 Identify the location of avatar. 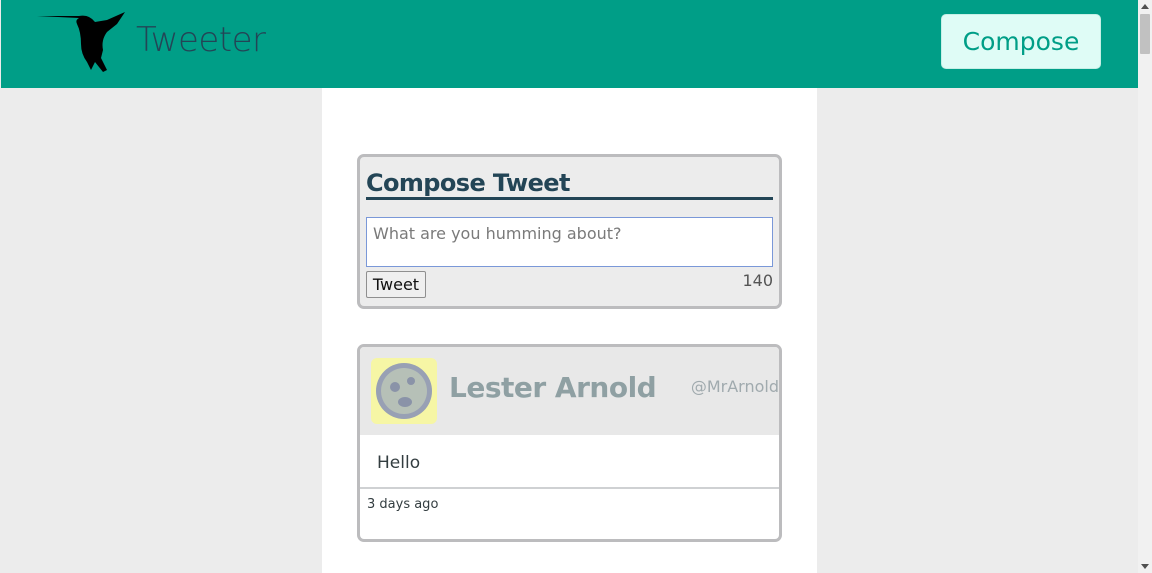
(404, 391).